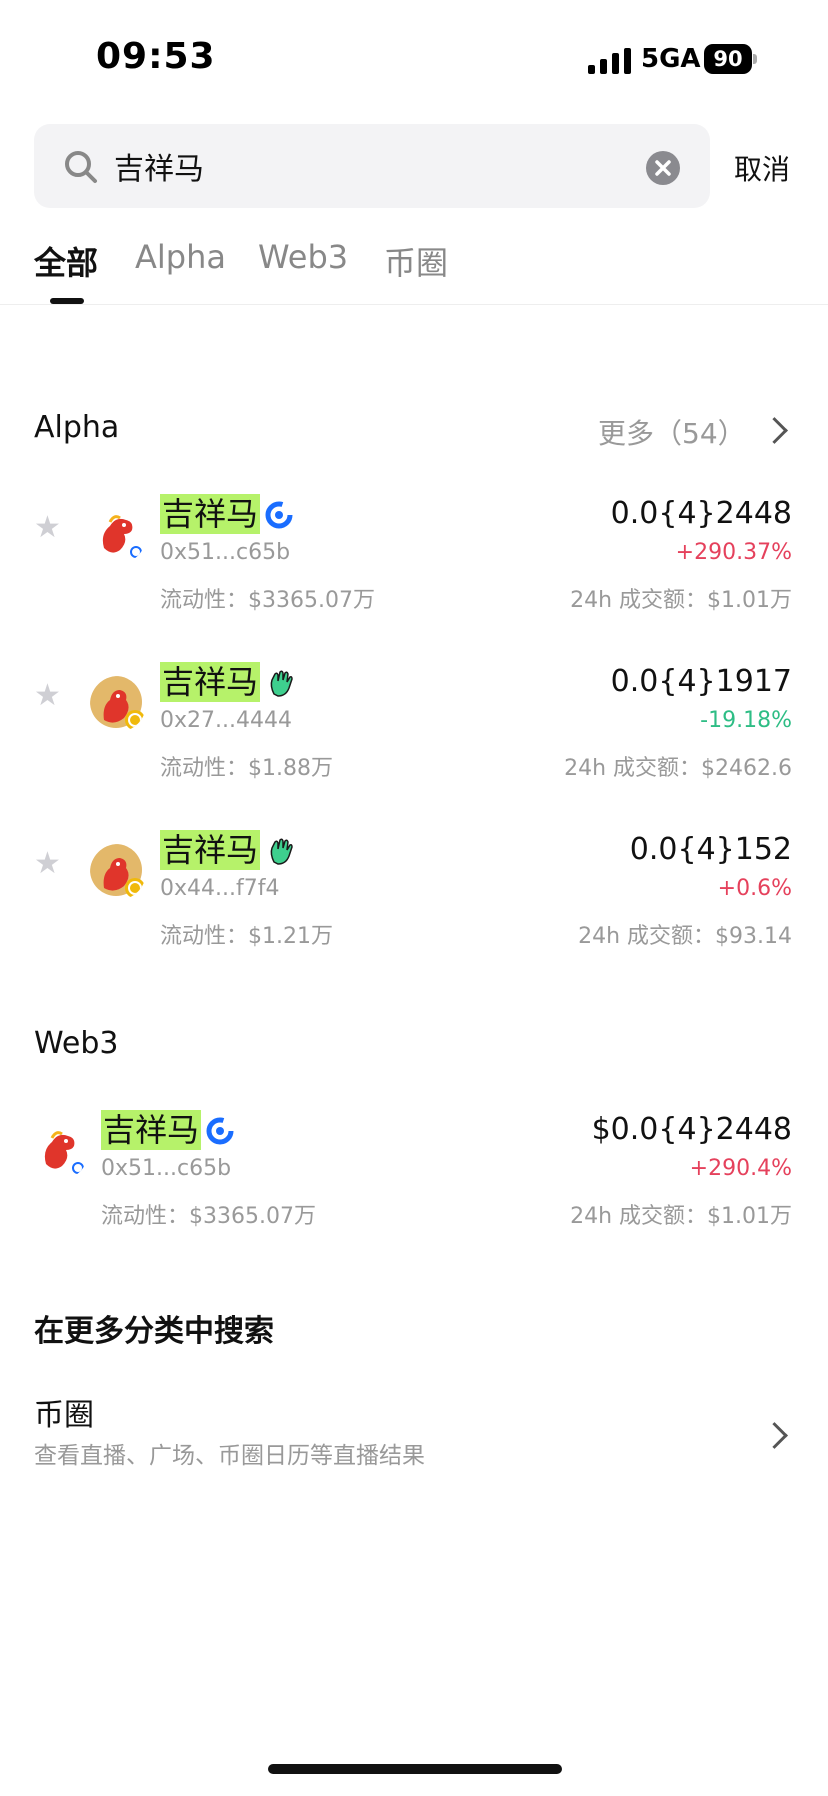 The image size is (828, 1796). Describe the element at coordinates (733, 552) in the screenshot. I see `token-change: +290.37%` at that location.